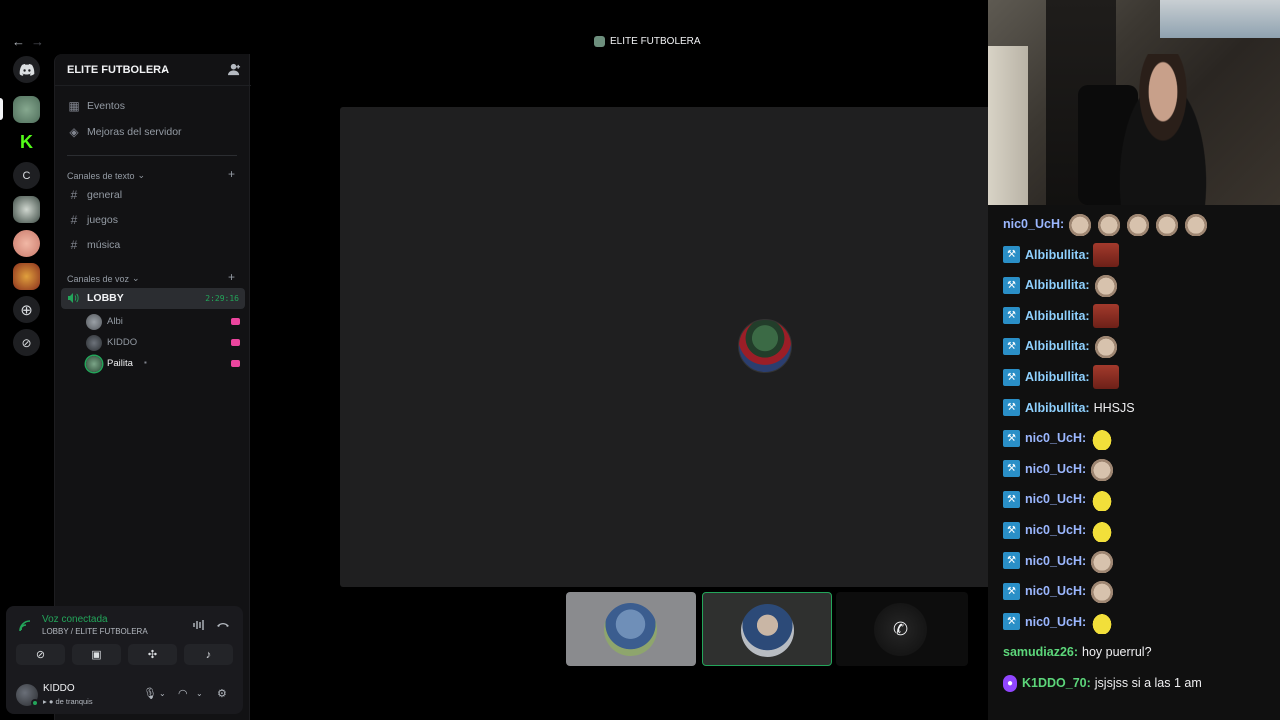 This screenshot has width=1280, height=720. I want to click on server-elite-futbolera-icon, so click(26, 109).